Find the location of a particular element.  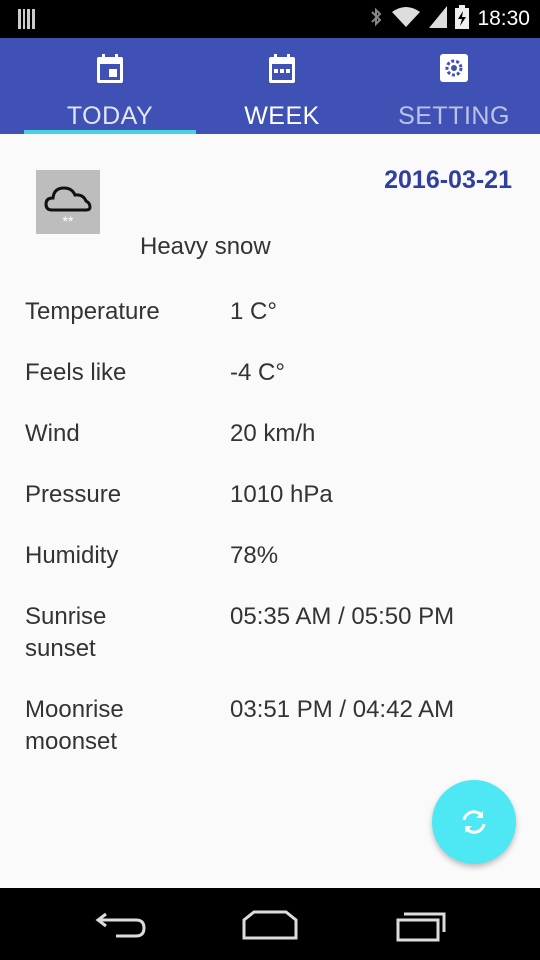

detail-label: Moonrise moonset is located at coordinates (74, 725).